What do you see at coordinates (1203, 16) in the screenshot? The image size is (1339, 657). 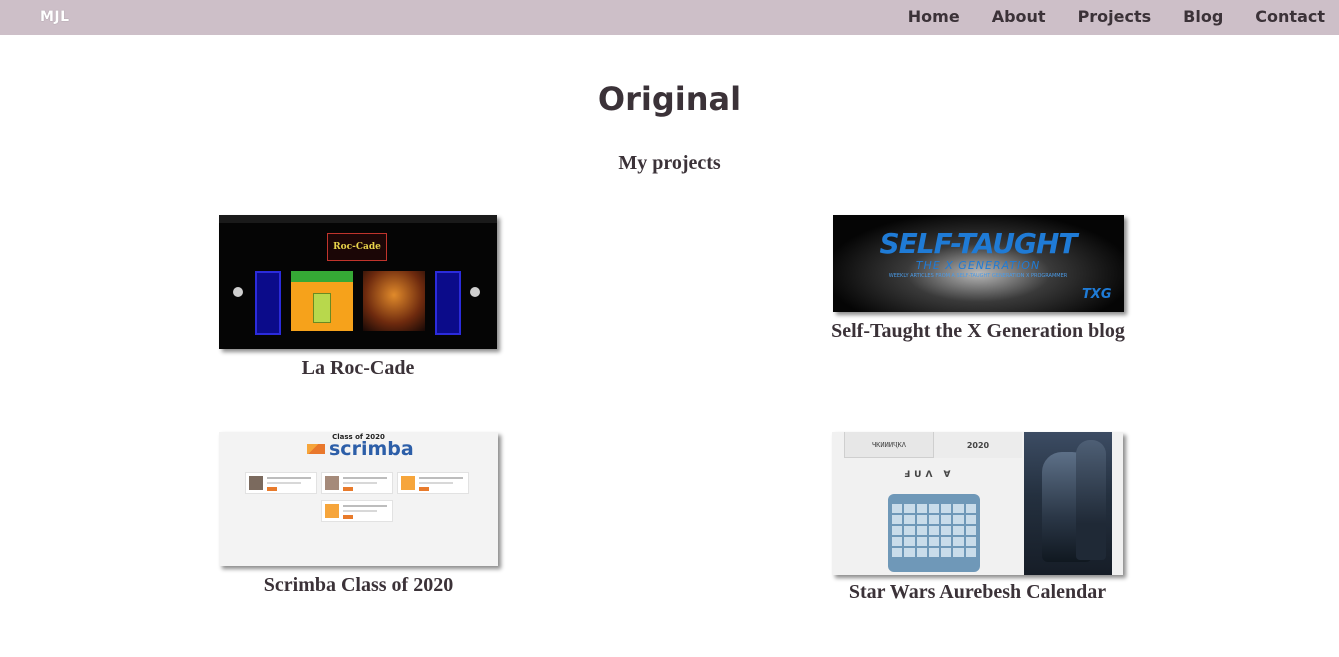 I see `nav-link-blog: Blog` at bounding box center [1203, 16].